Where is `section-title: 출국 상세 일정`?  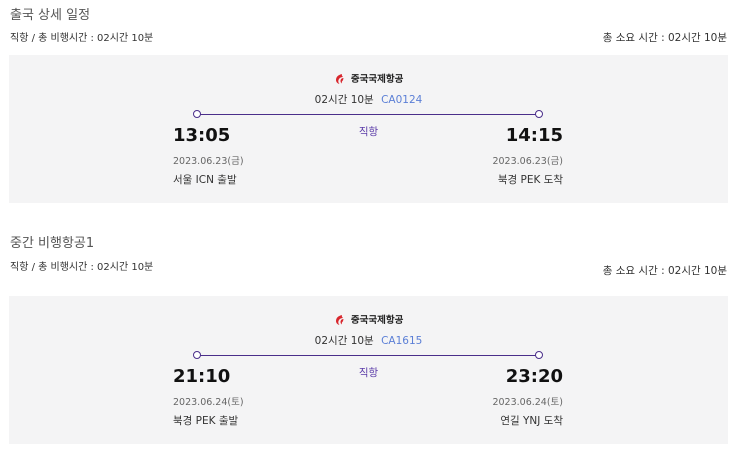 section-title: 출국 상세 일정 is located at coordinates (50, 15).